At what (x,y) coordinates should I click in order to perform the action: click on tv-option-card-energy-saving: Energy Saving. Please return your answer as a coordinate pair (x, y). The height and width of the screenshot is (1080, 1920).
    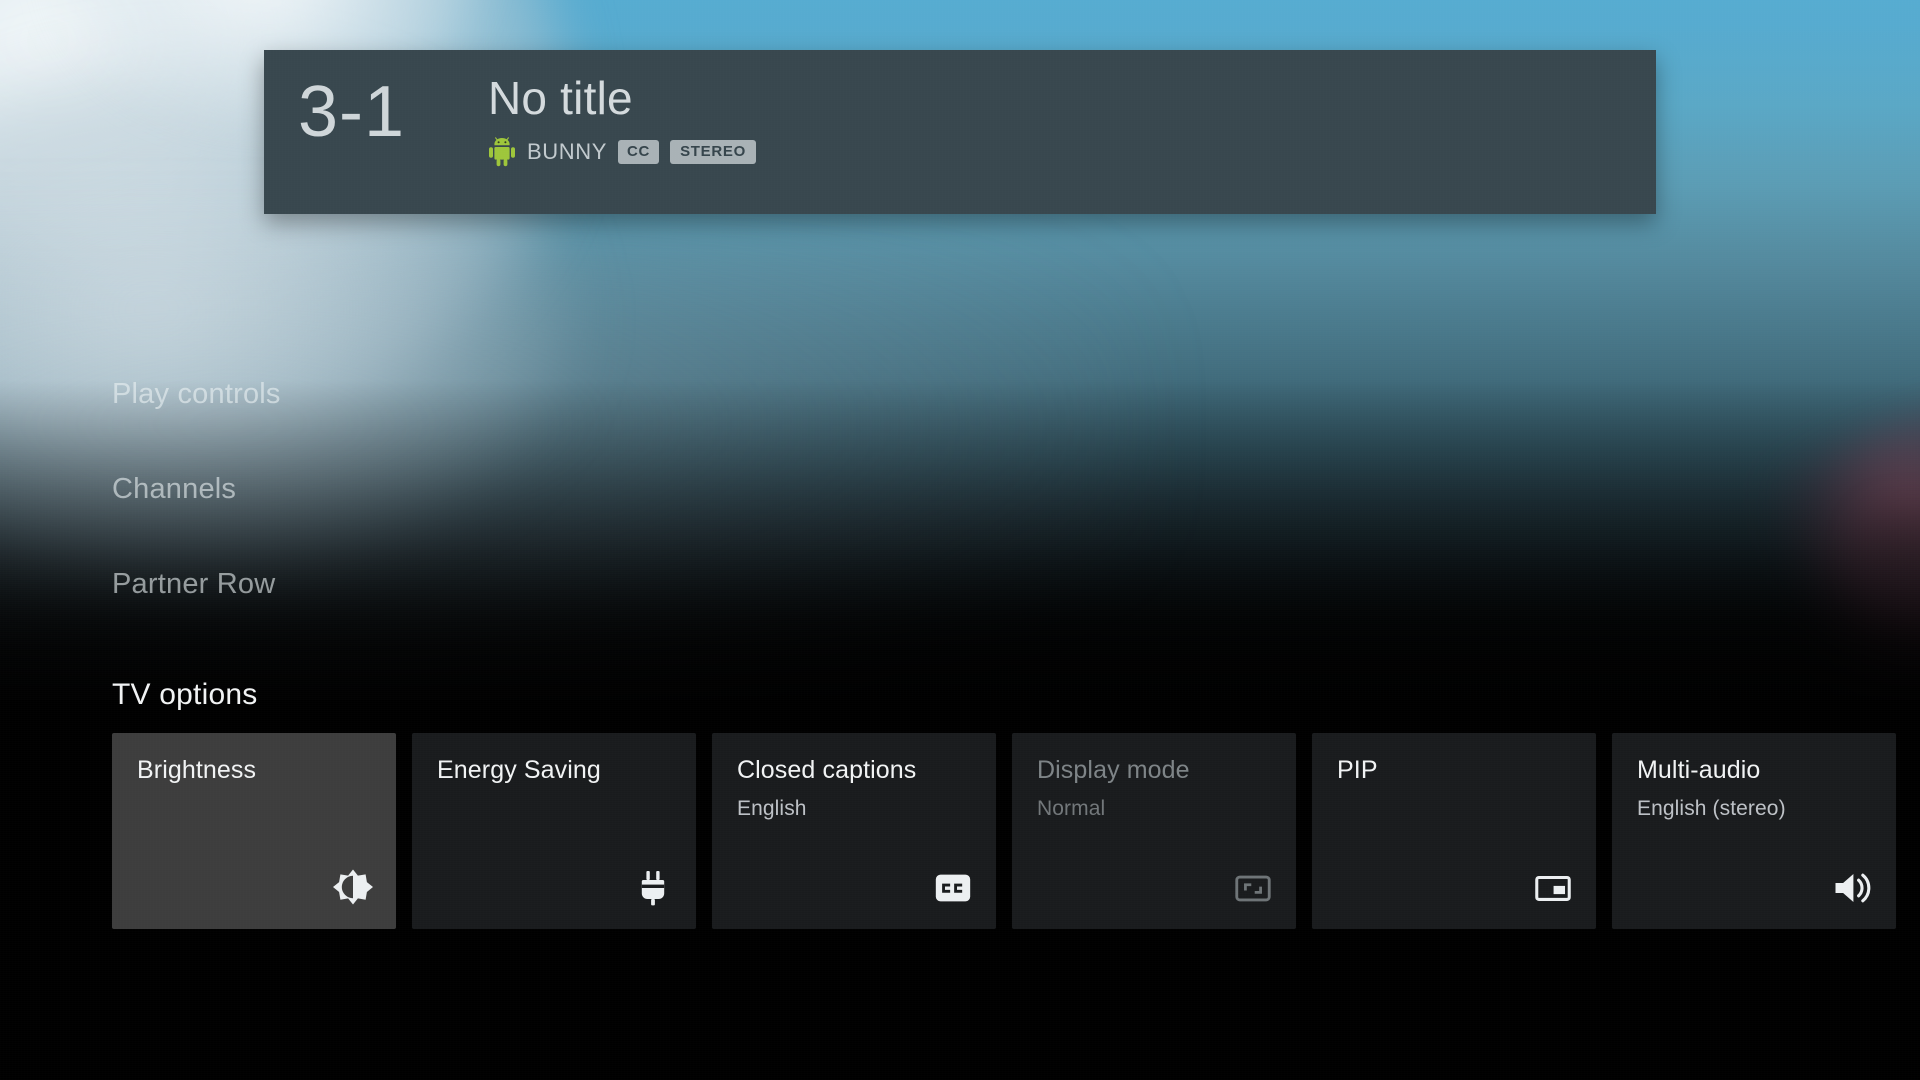
    Looking at the image, I should click on (554, 831).